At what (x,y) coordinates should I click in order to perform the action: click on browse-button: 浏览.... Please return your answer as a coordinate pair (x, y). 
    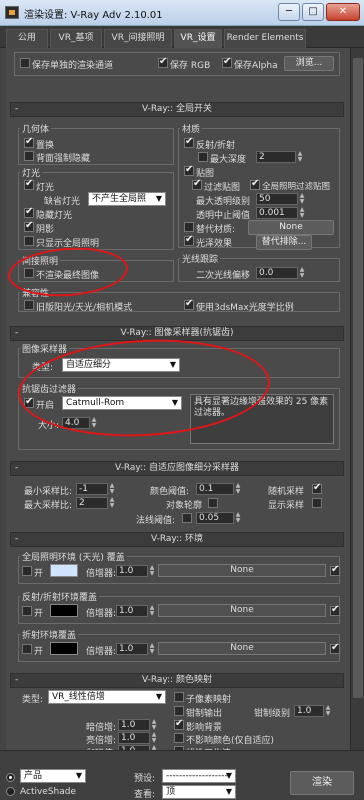
    Looking at the image, I should click on (309, 63).